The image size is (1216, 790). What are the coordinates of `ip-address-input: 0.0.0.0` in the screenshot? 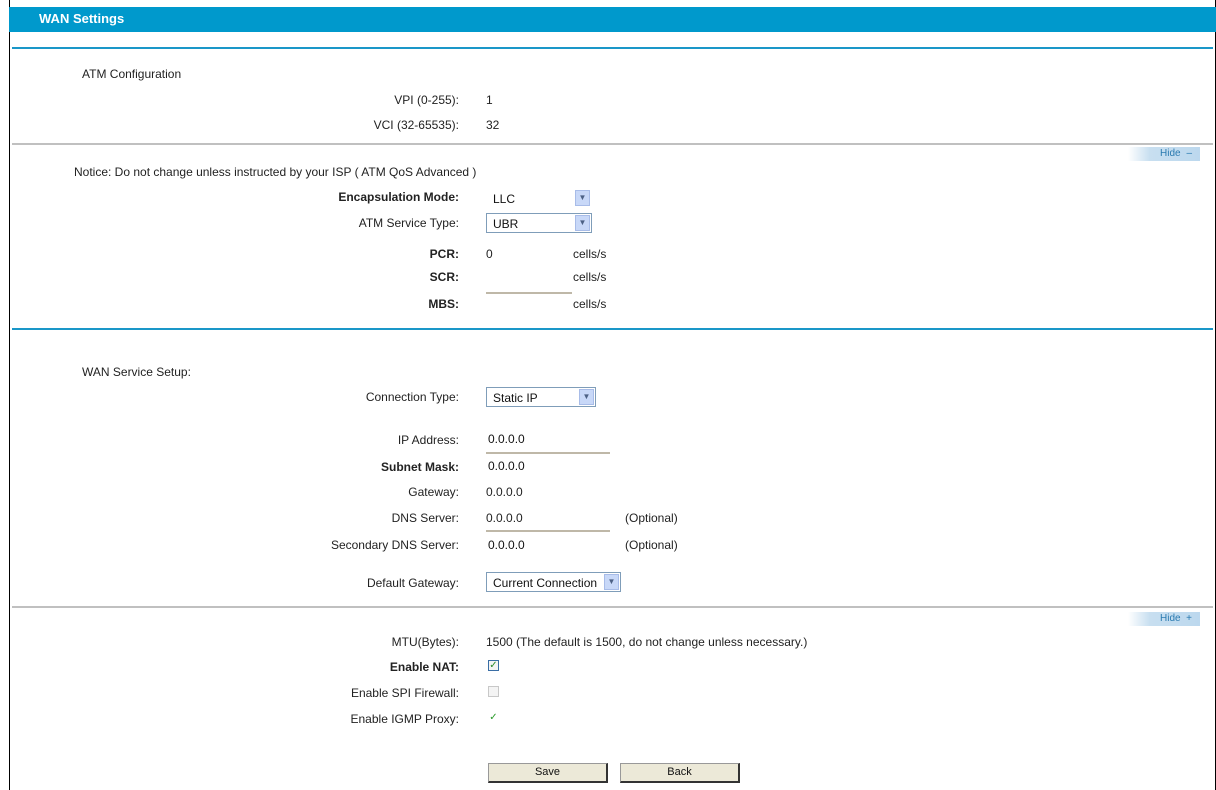 It's located at (548, 440).